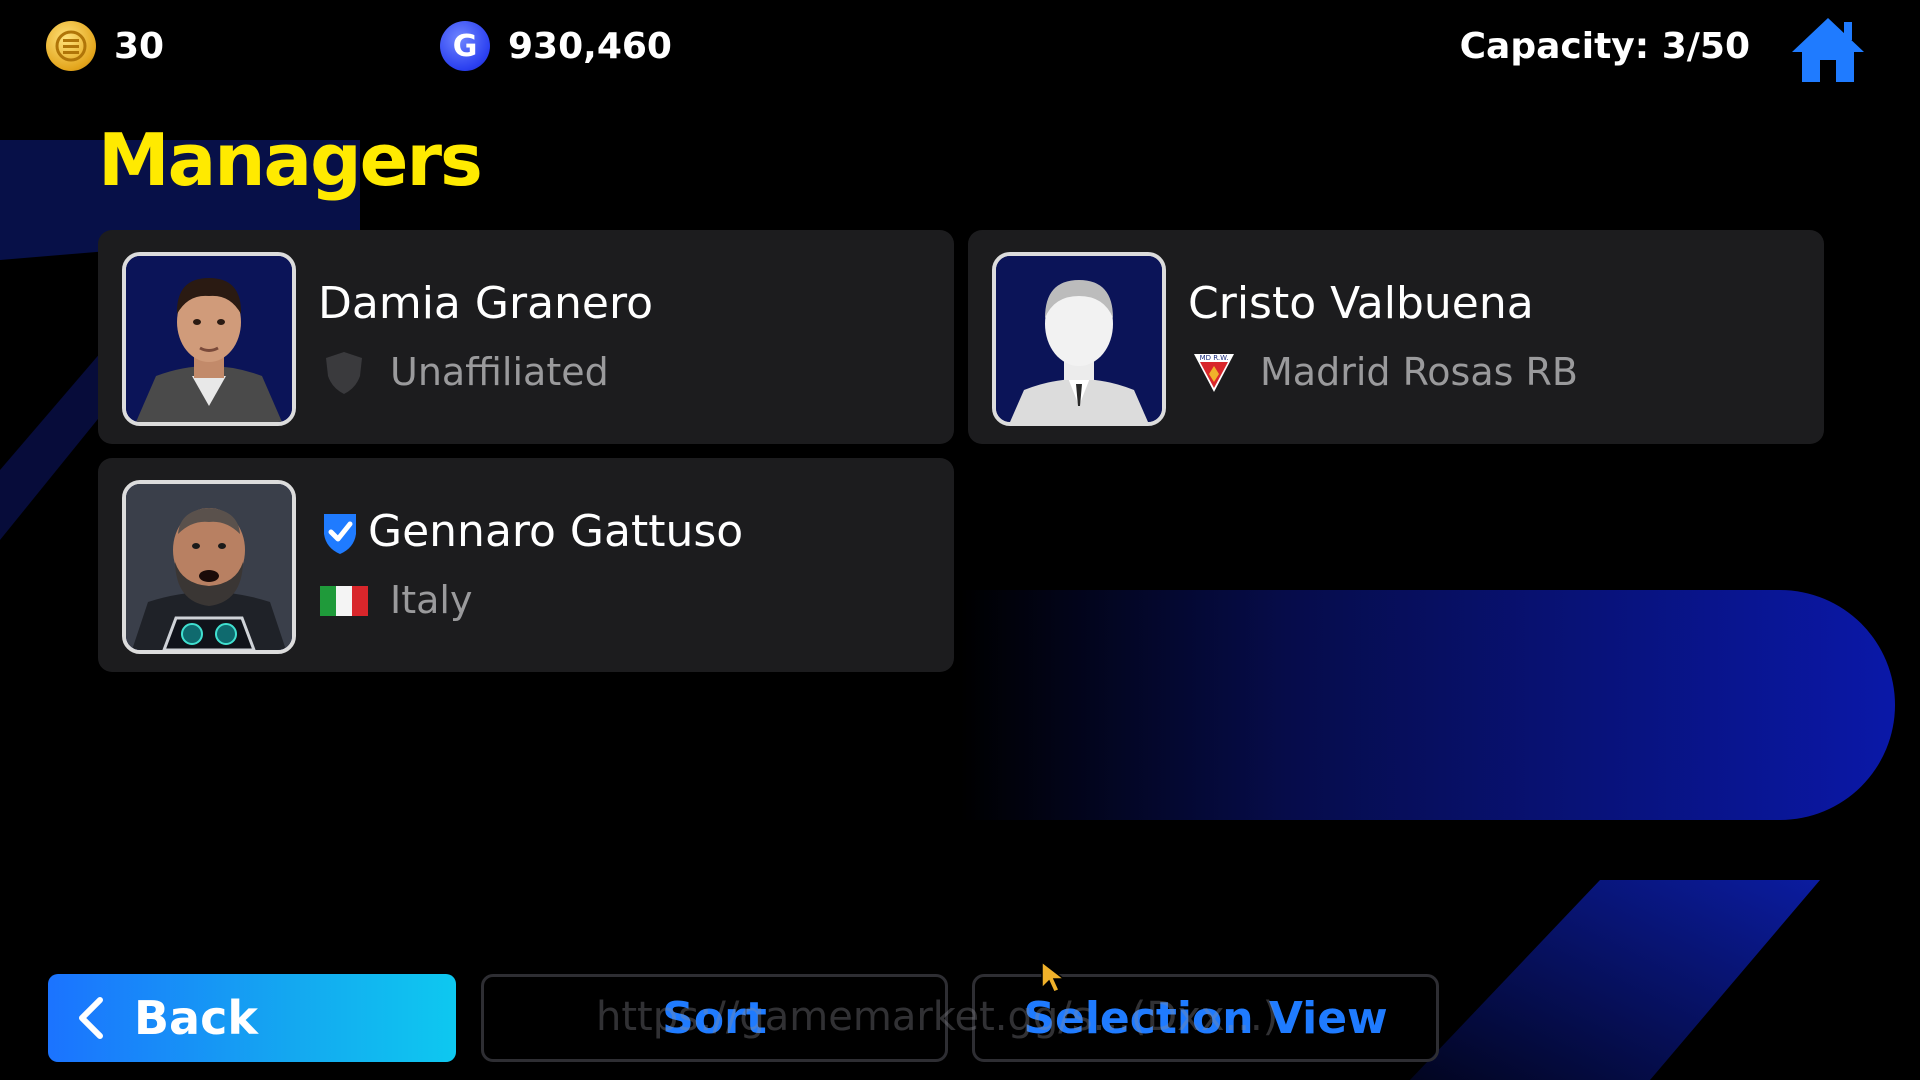 The image size is (1920, 1080). What do you see at coordinates (196, 1018) in the screenshot?
I see `back-label: Back` at bounding box center [196, 1018].